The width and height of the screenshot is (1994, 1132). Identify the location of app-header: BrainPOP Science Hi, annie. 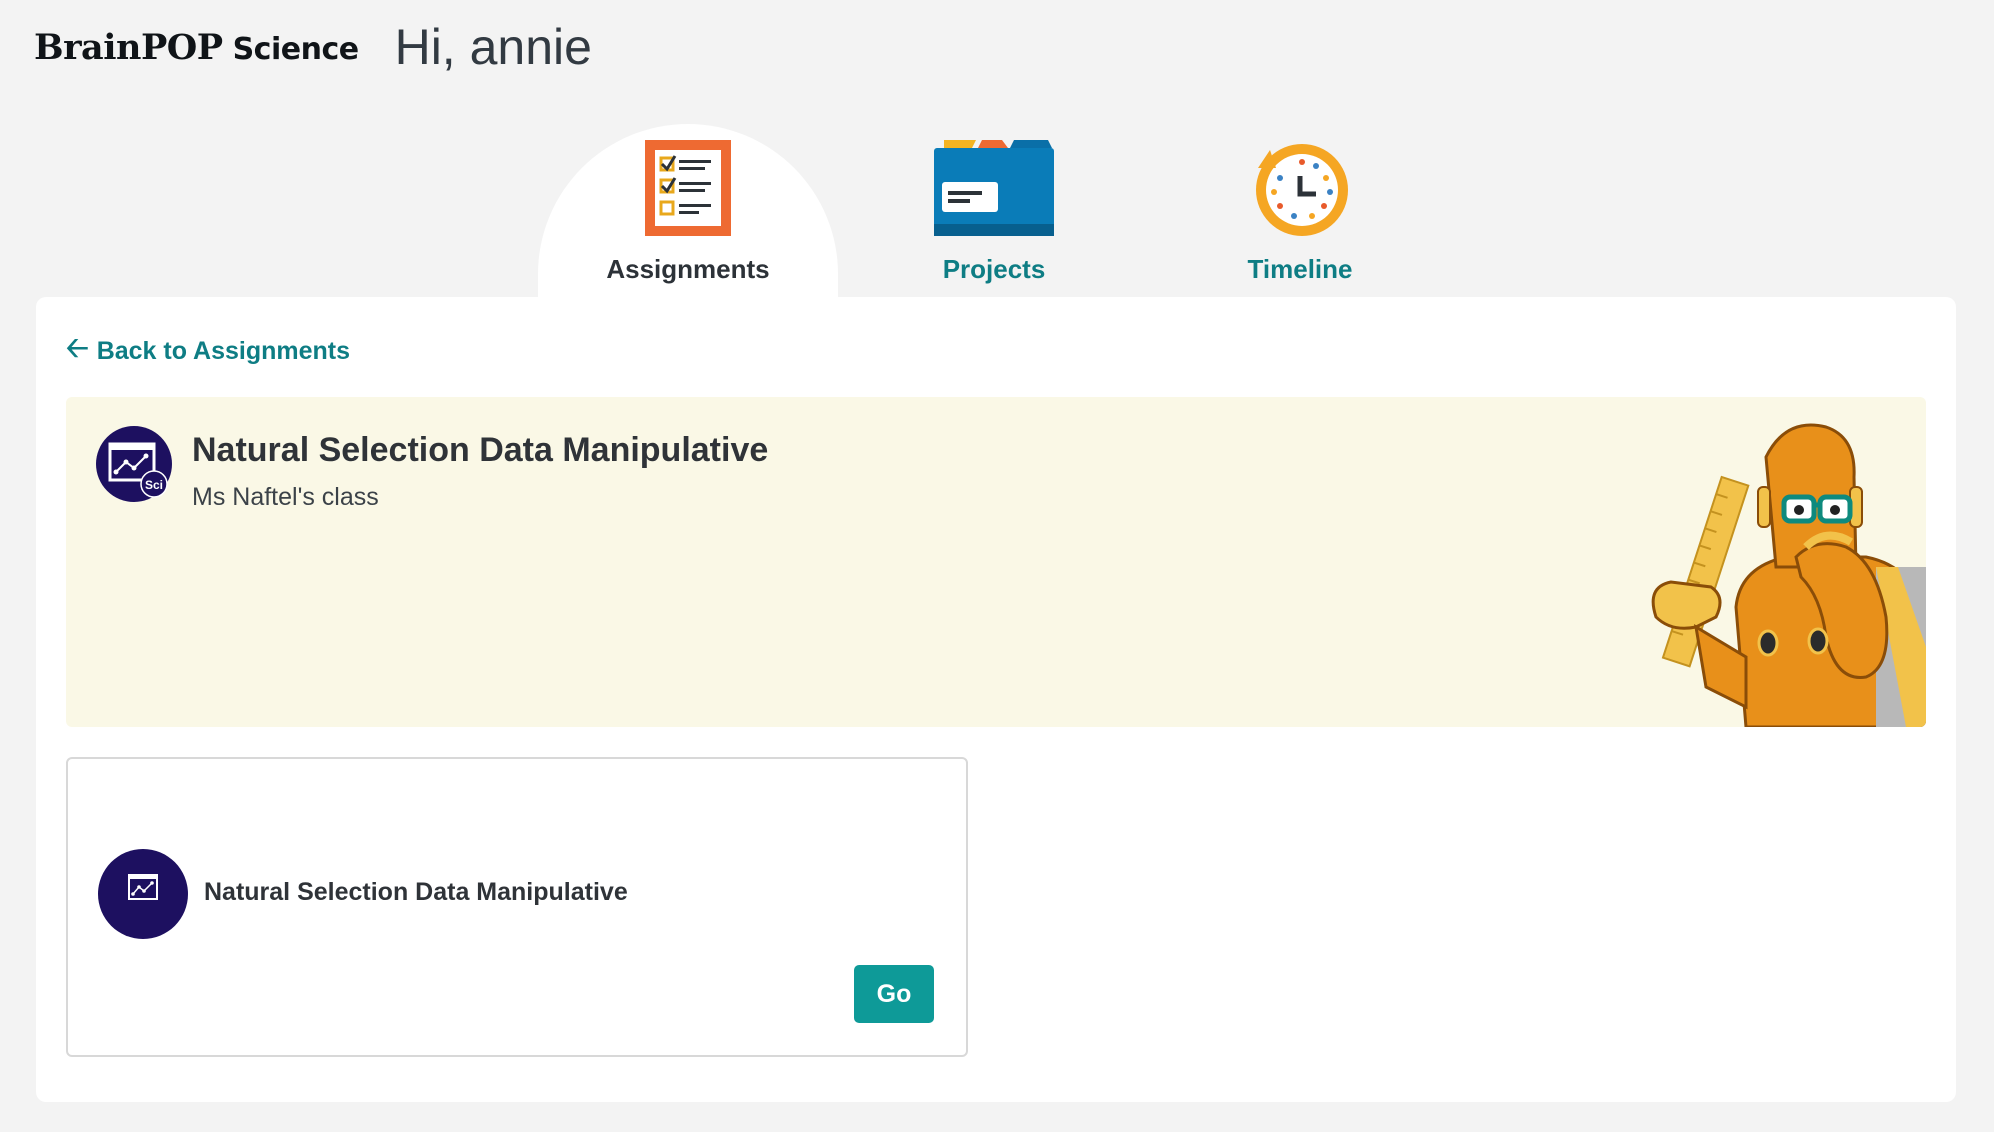
(313, 47).